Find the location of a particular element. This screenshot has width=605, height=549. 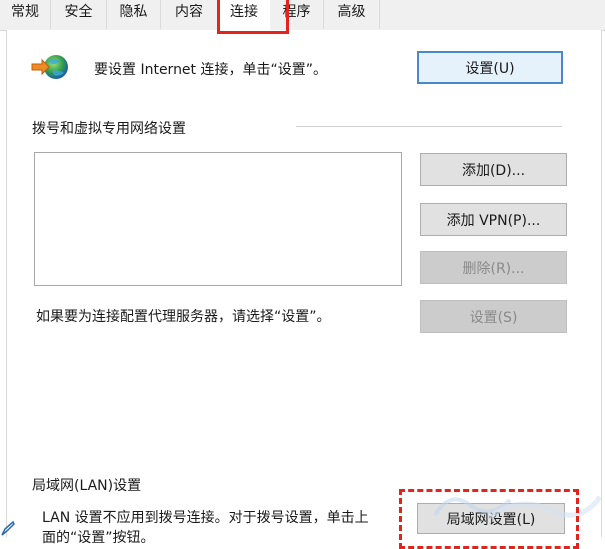

dialup-group-title: 拨号和虚拟专用网络设置 is located at coordinates (109, 129).